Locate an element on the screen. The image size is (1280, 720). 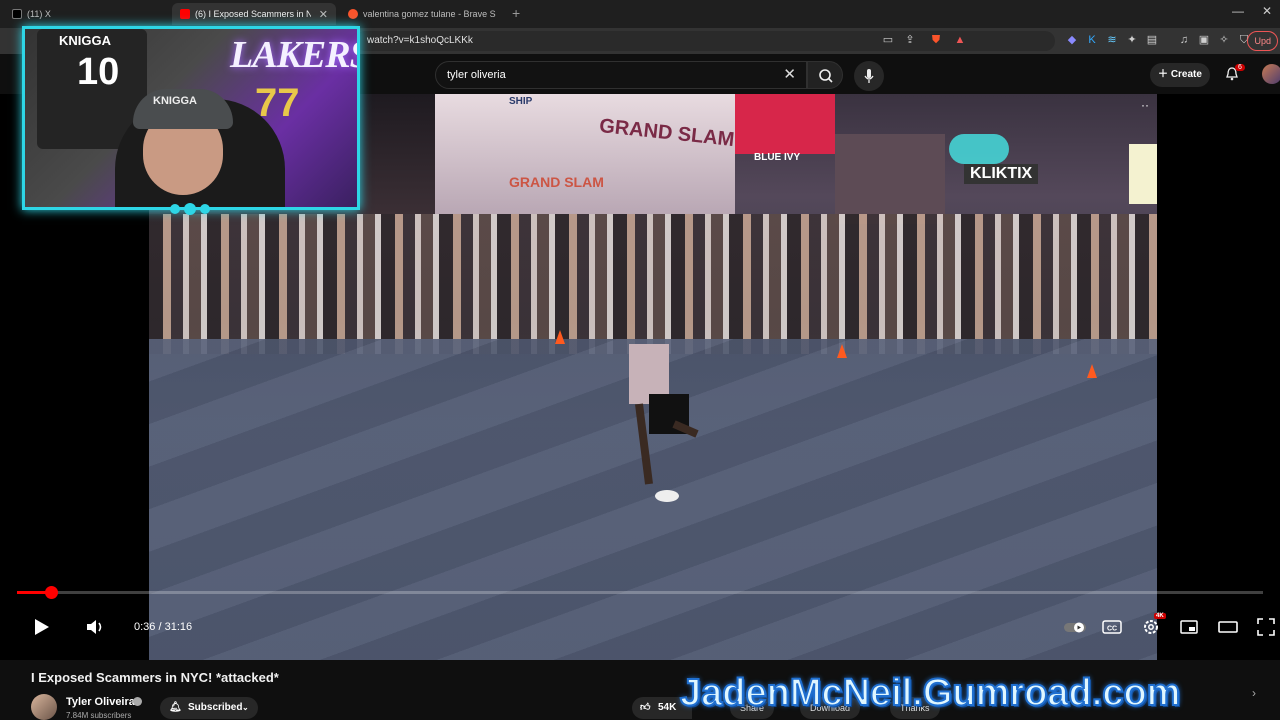
chevron-down-icon: ⌄ is located at coordinates (245, 707).